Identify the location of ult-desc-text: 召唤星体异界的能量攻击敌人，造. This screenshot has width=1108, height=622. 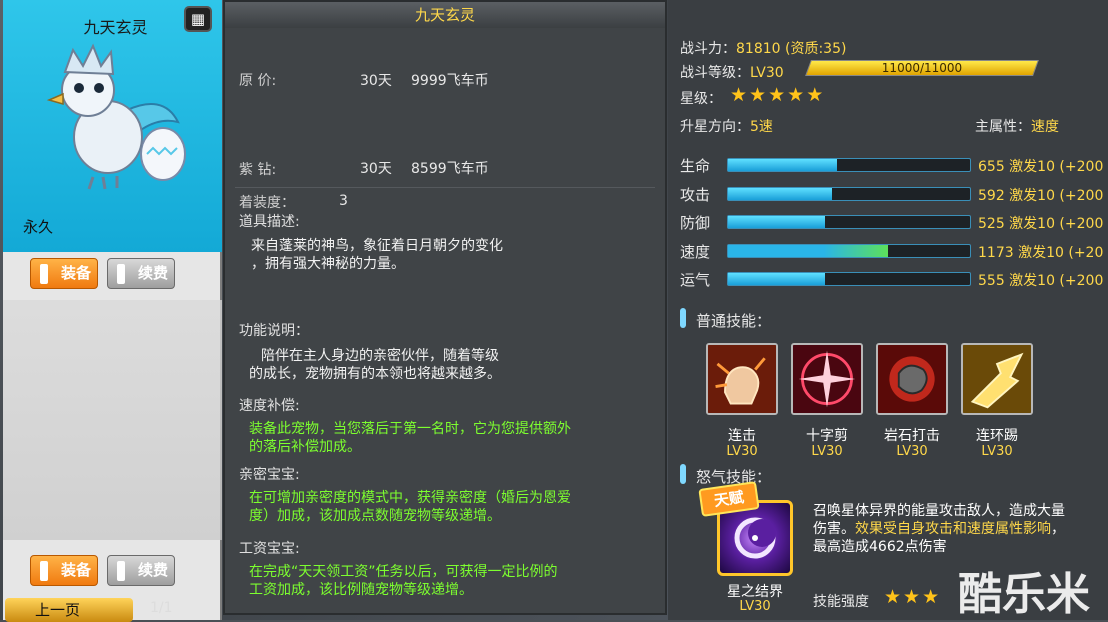
(918, 511).